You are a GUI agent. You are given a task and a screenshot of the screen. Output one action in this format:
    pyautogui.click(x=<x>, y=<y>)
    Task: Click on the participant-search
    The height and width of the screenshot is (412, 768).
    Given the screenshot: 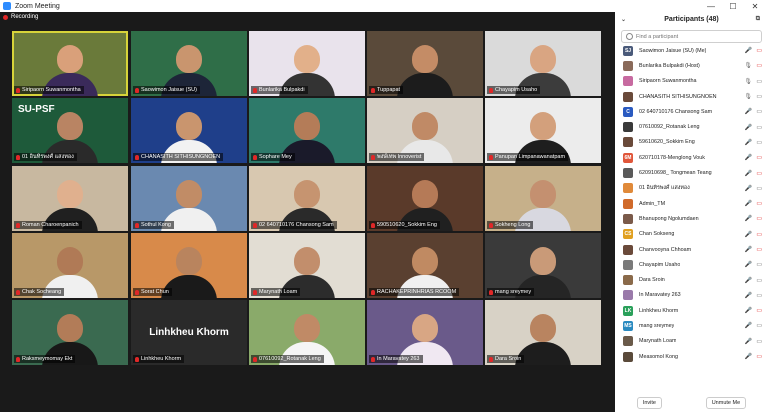 What is the action you would take?
    pyautogui.click(x=691, y=36)
    